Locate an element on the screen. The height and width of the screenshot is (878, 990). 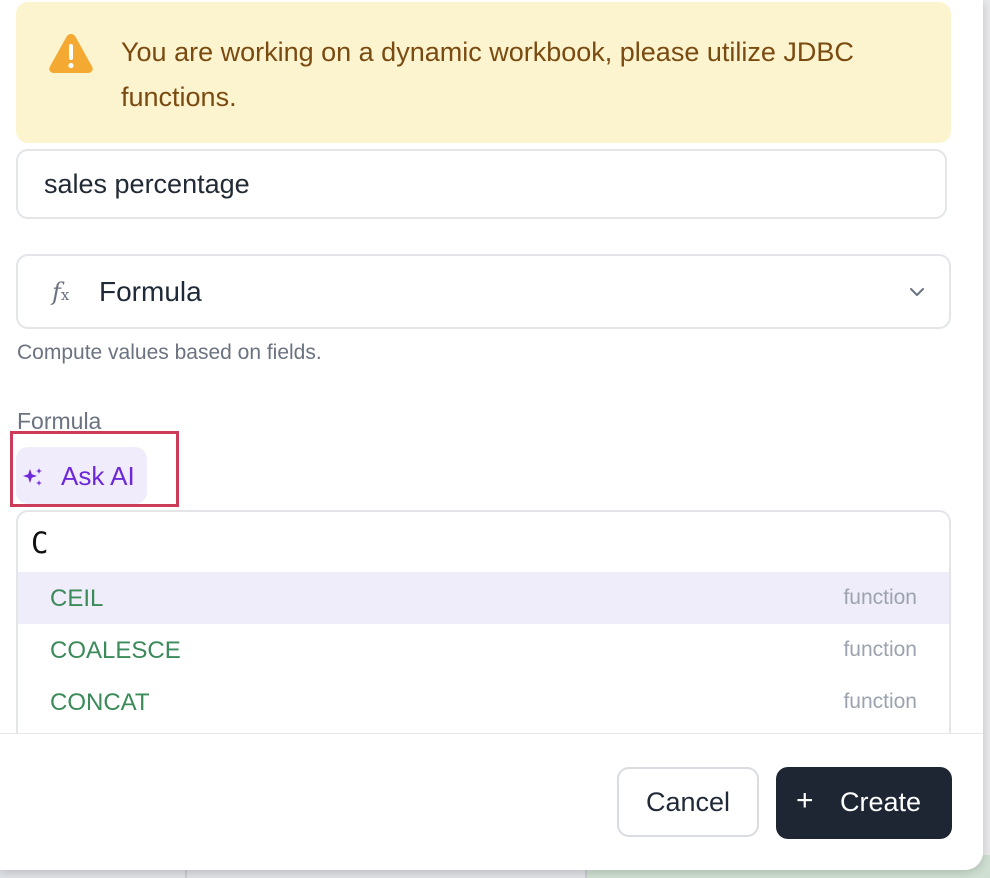
ask-ai-label: Ask AI is located at coordinates (98, 476).